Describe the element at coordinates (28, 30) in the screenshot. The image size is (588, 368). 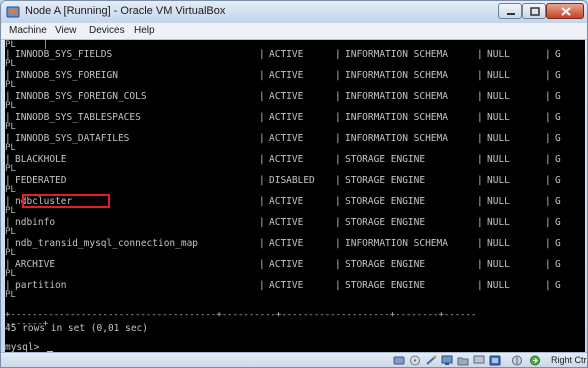
I see `menu-machine: Machine` at that location.